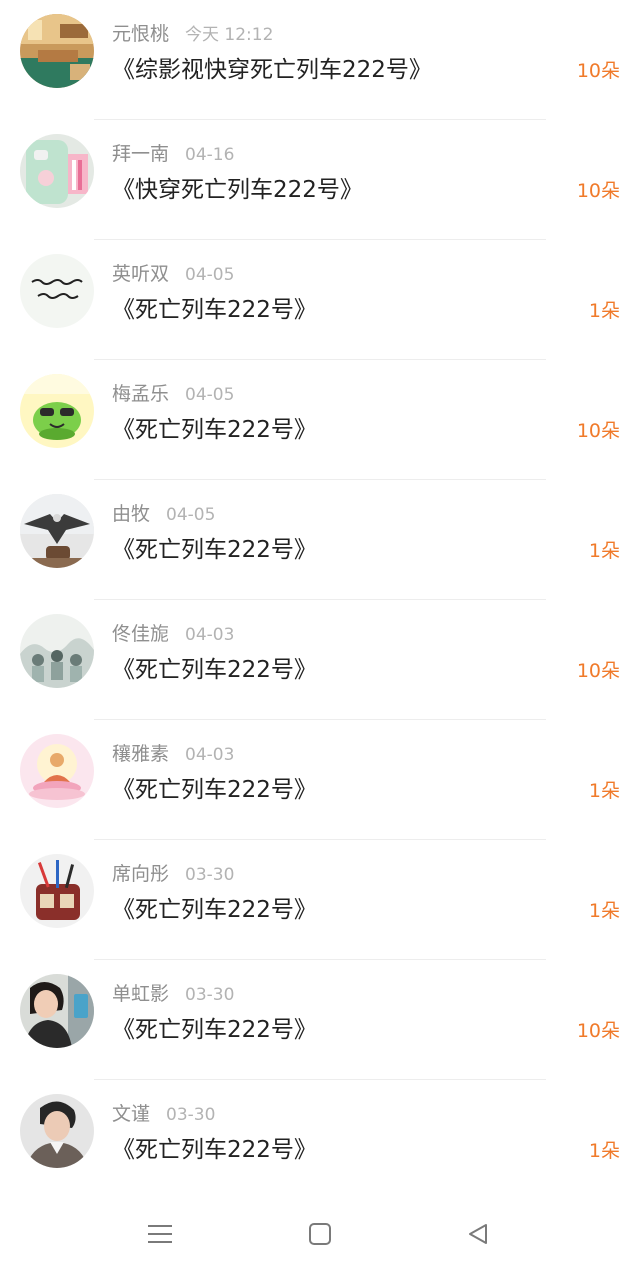 The height and width of the screenshot is (1274, 640). I want to click on eagle-avatar, so click(57, 531).